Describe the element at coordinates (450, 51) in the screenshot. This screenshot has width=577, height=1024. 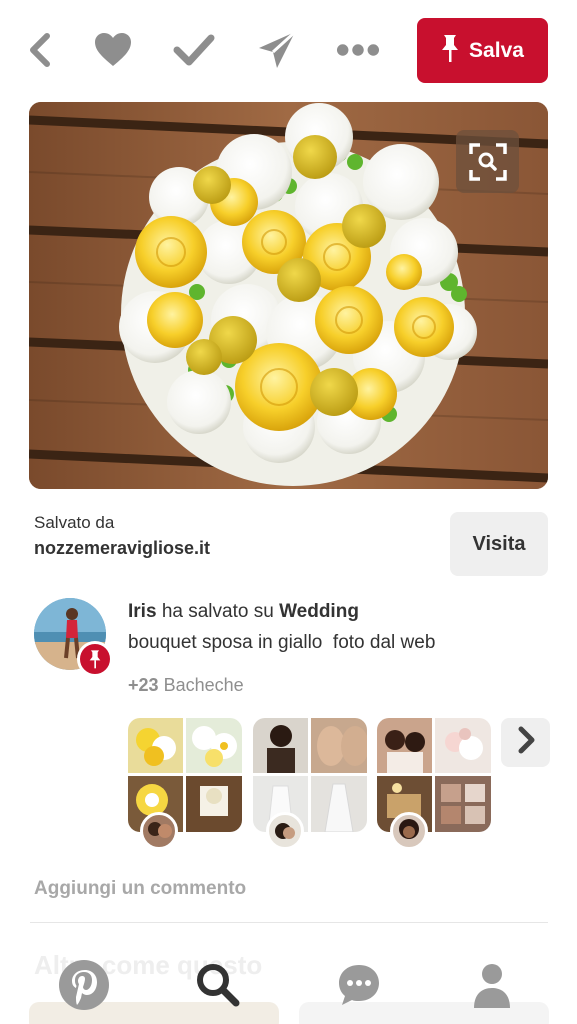
I see `pushpin-icon` at that location.